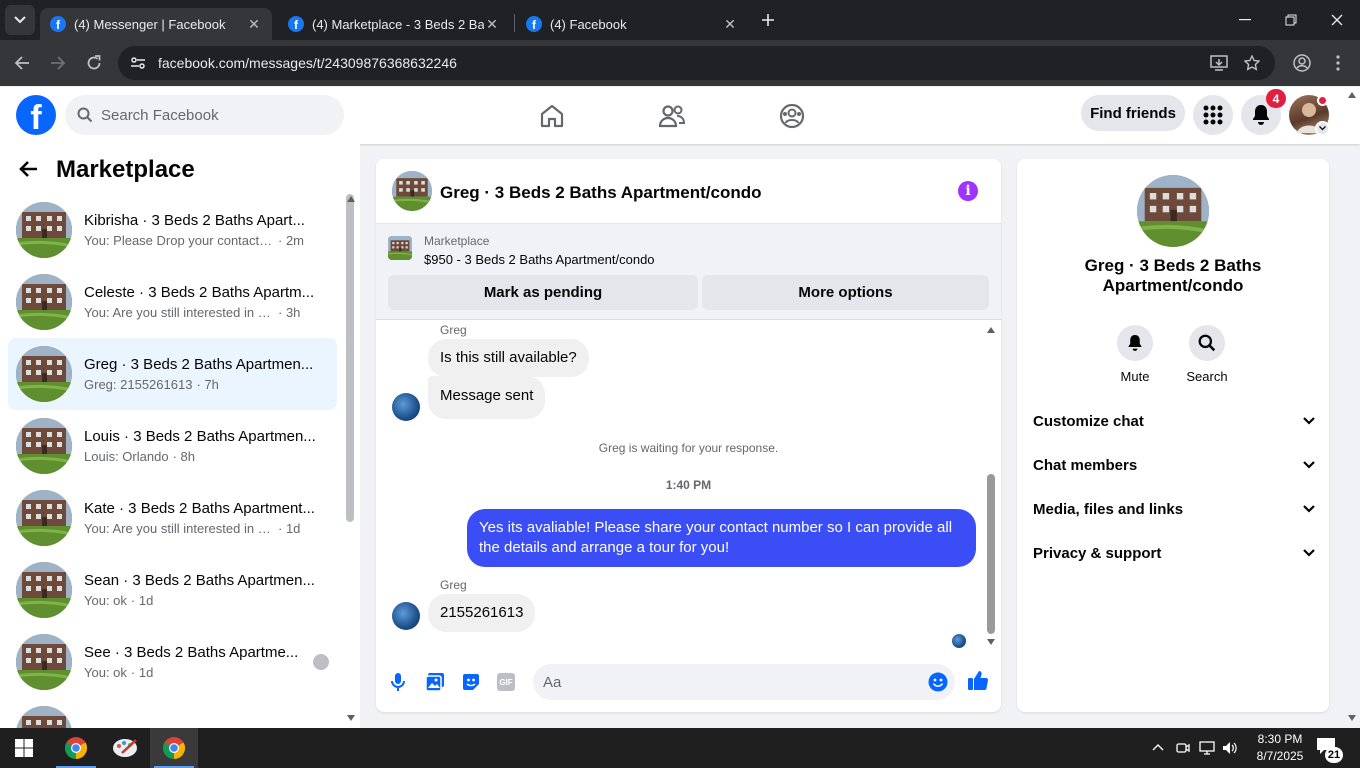  Describe the element at coordinates (204, 115) in the screenshot. I see `facebook-search: Search Facebook` at that location.